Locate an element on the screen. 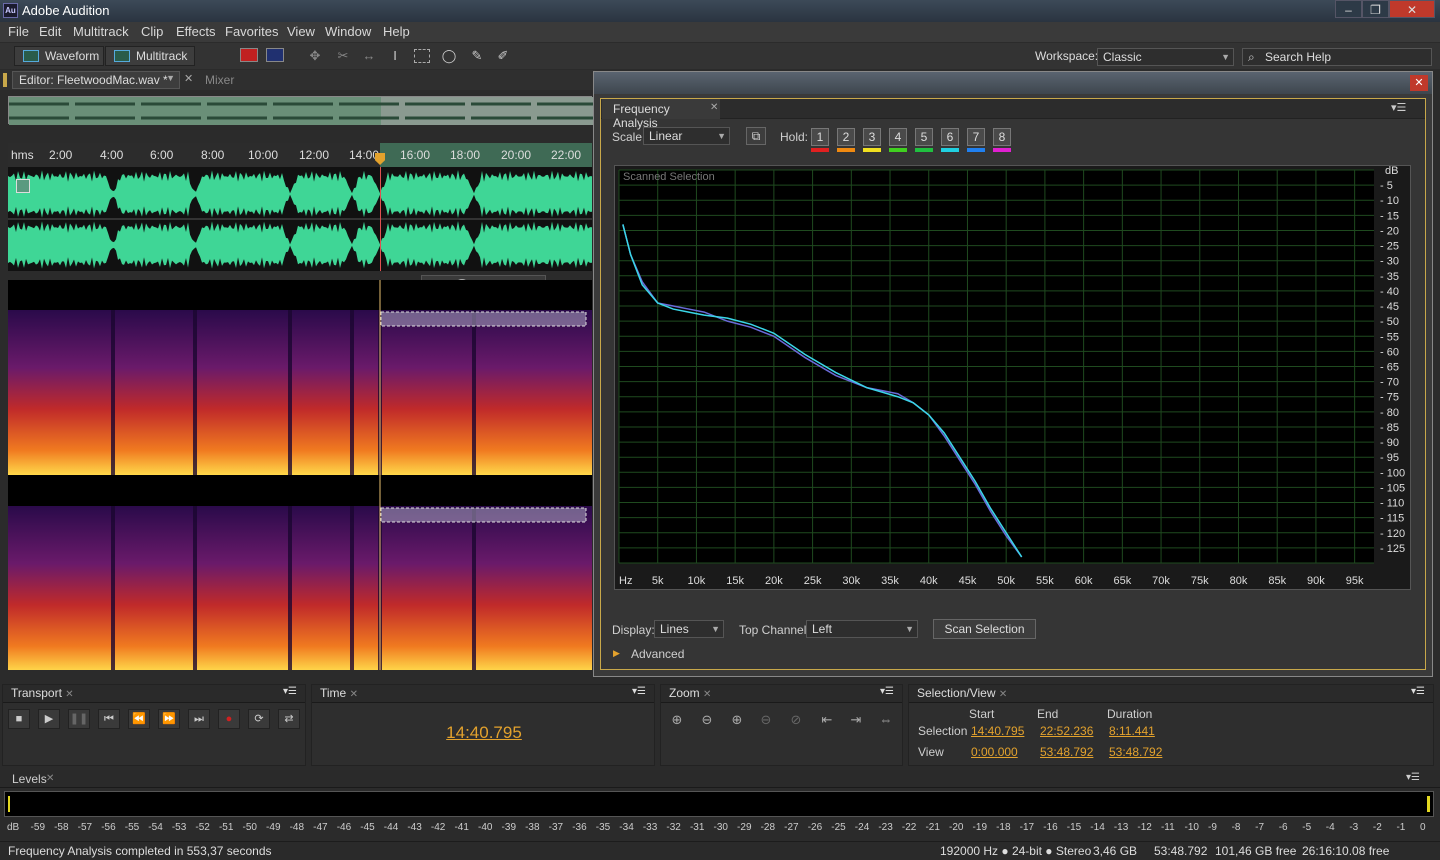  hold-button-6: 6 is located at coordinates (950, 137).